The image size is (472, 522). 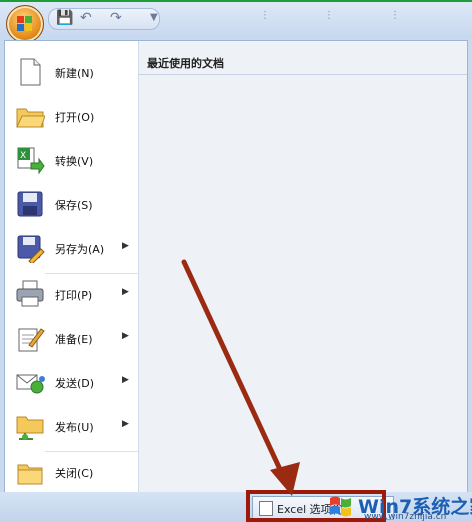 I want to click on menu-item-label: 新建(N), so click(x=74, y=73).